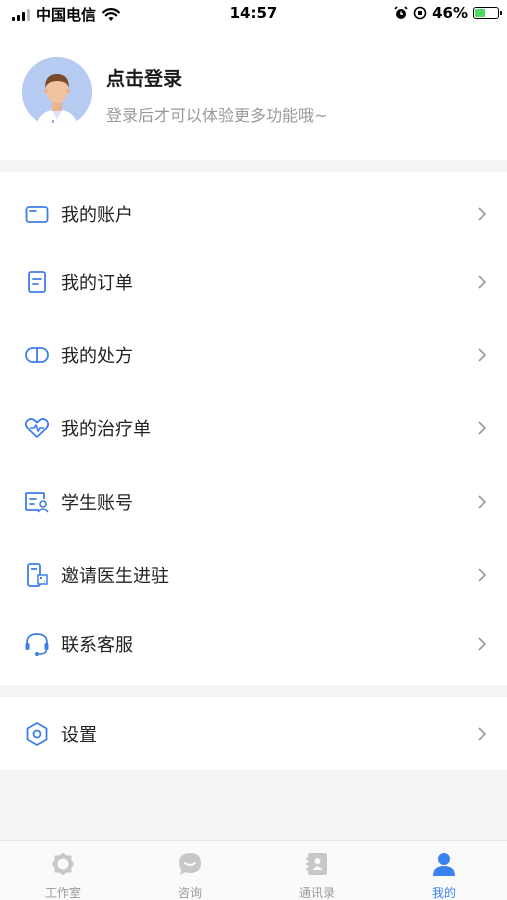 This screenshot has height=900, width=507. I want to click on menu-item-student-account: 学生账号, so click(253, 502).